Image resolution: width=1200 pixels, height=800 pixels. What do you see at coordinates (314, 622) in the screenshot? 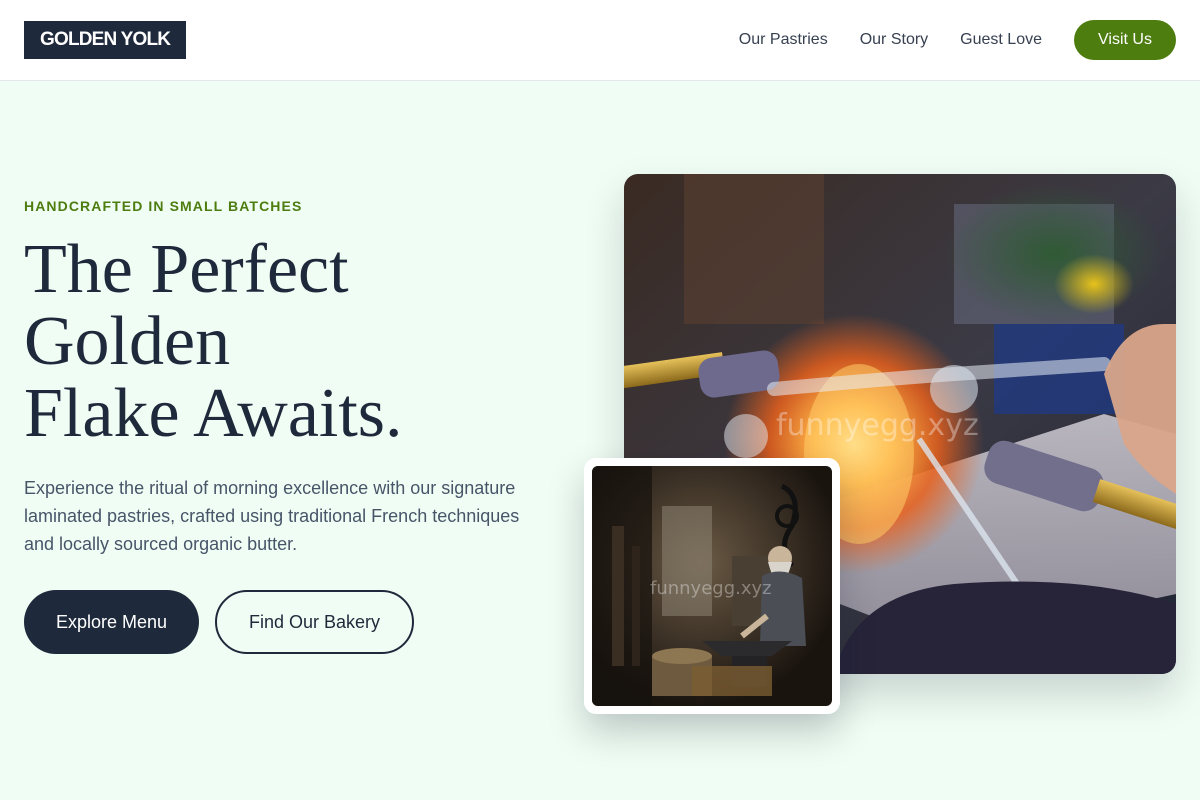
I see `find-our-bakery-button: Find Our Bakery` at bounding box center [314, 622].